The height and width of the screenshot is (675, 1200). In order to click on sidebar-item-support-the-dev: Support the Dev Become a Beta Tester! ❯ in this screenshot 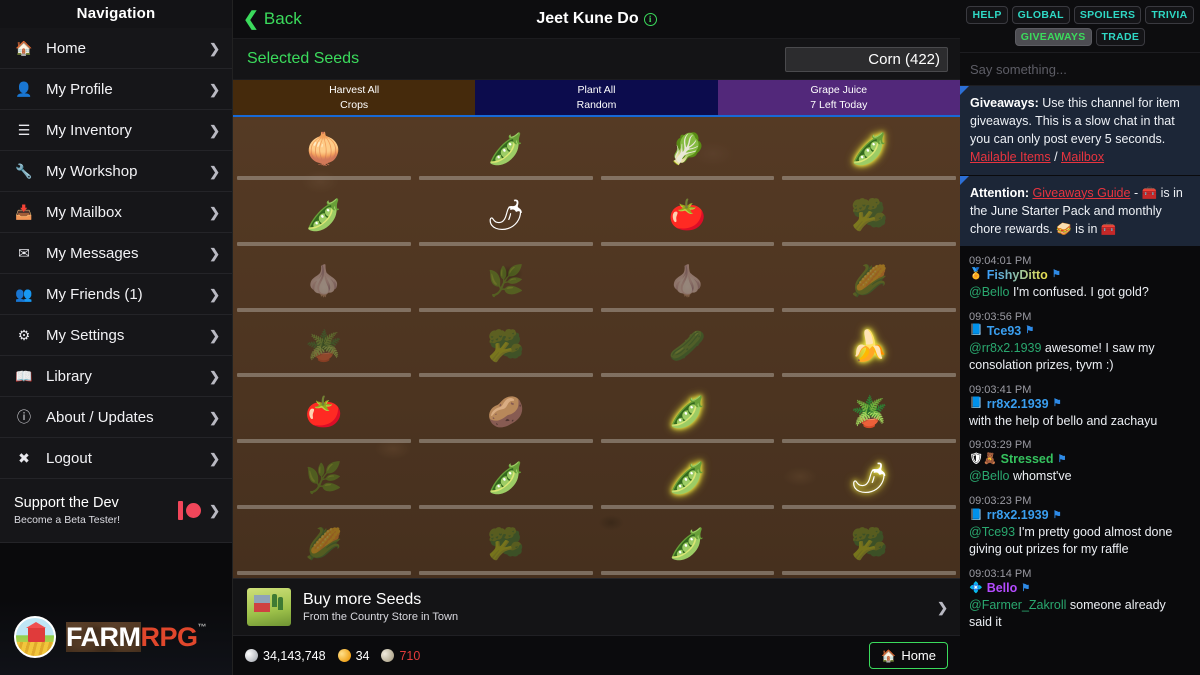, I will do `click(116, 511)`.